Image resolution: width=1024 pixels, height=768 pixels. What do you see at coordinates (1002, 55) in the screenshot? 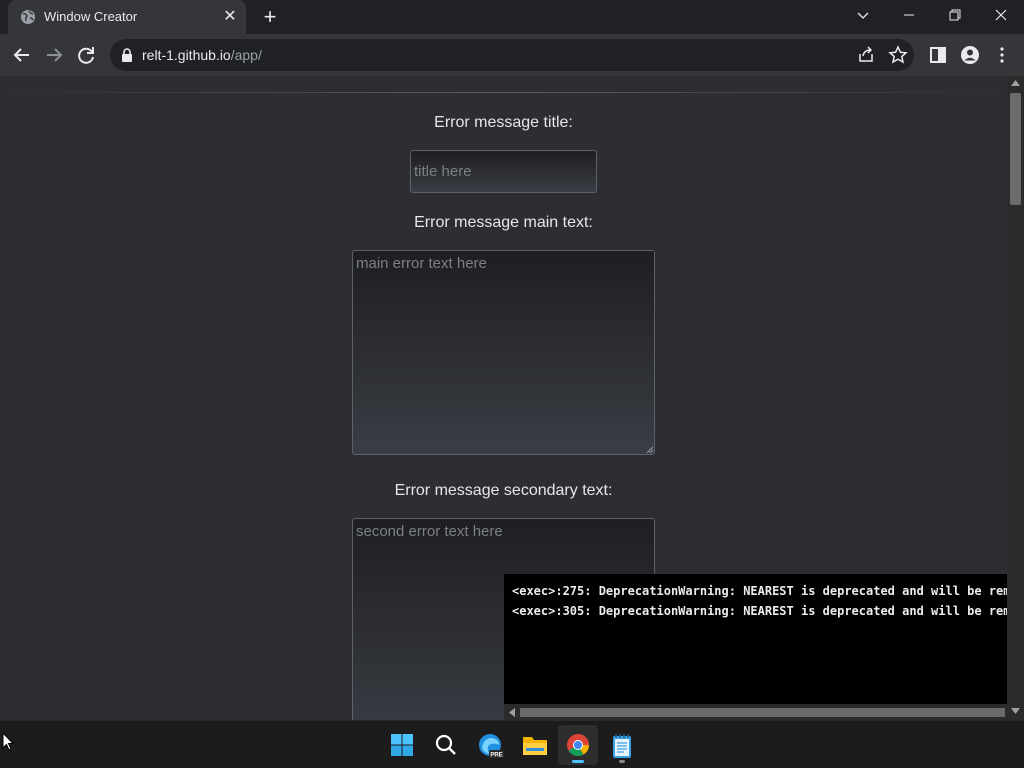
I see `kebab-menu-icon` at bounding box center [1002, 55].